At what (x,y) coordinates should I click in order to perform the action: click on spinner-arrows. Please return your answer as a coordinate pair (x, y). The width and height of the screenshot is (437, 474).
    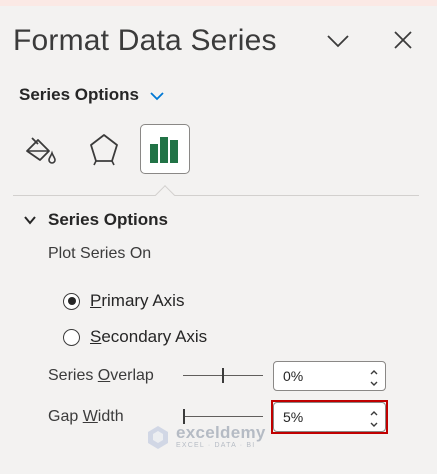
    Looking at the image, I should click on (374, 376).